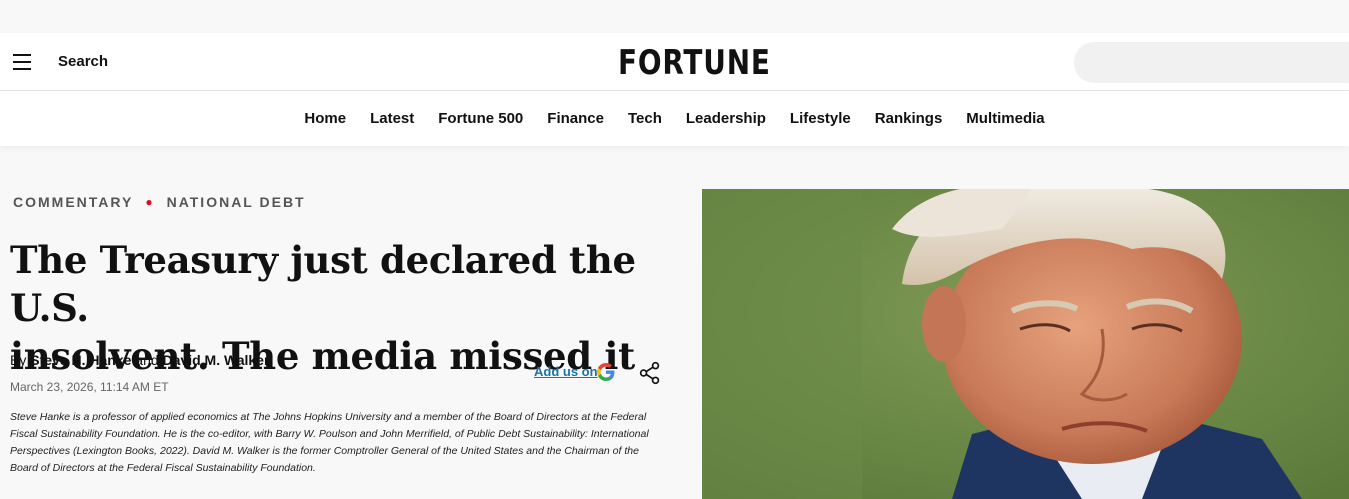 The height and width of the screenshot is (499, 1349). Describe the element at coordinates (480, 118) in the screenshot. I see `nav-item-fortune-500: Fortune 500` at that location.